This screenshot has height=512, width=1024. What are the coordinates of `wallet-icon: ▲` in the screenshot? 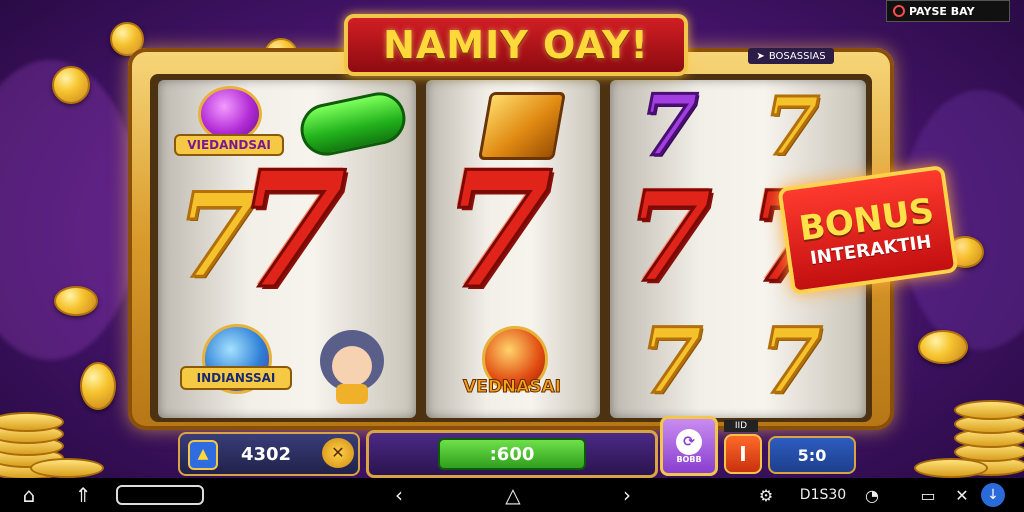 It's located at (203, 455).